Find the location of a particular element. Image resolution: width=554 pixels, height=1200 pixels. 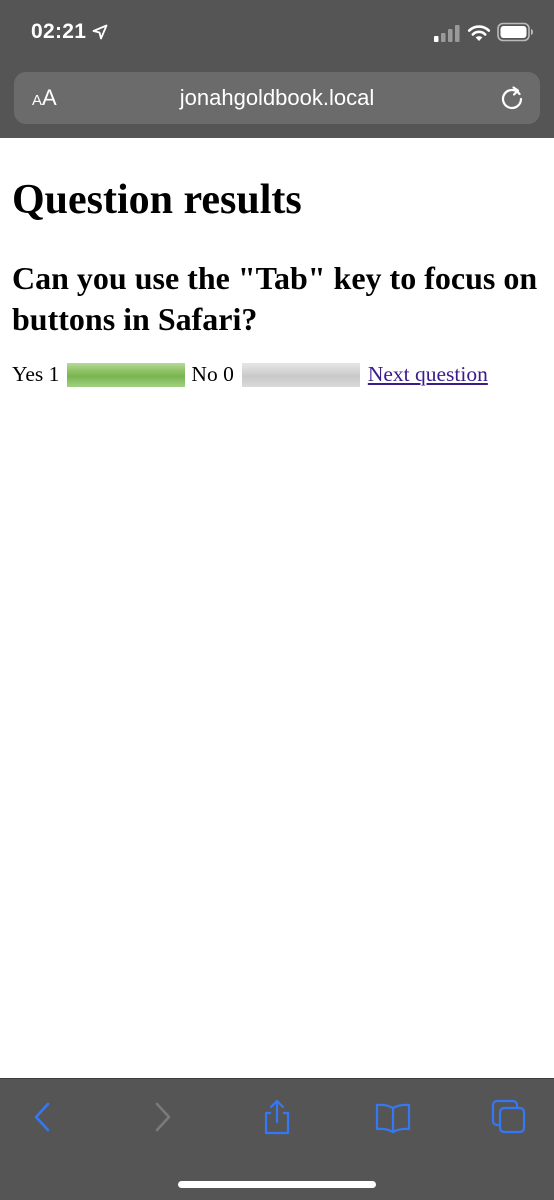

url-text: jonahgoldbook.local is located at coordinates (277, 98).